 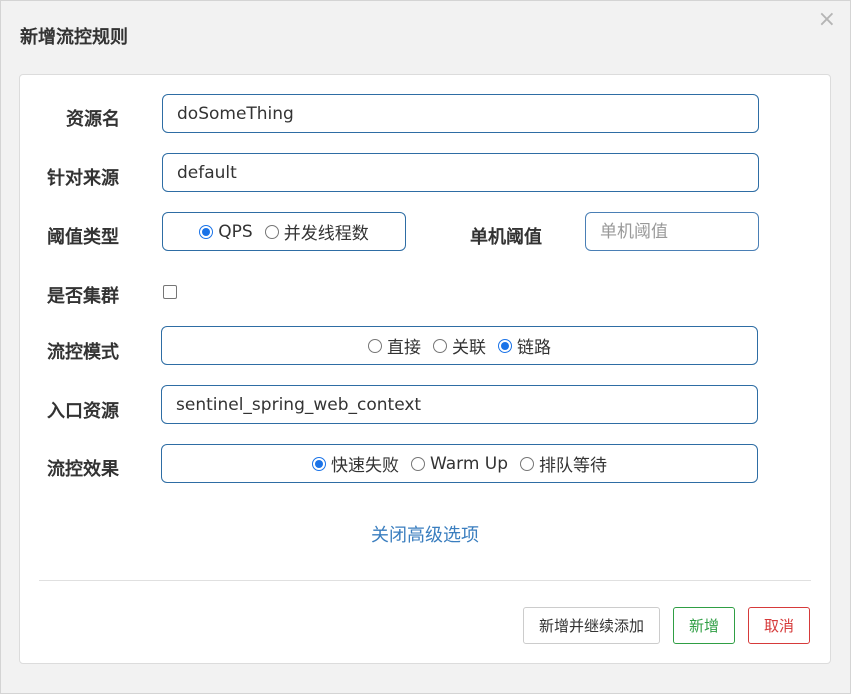 I want to click on footer-divider, so click(x=425, y=580).